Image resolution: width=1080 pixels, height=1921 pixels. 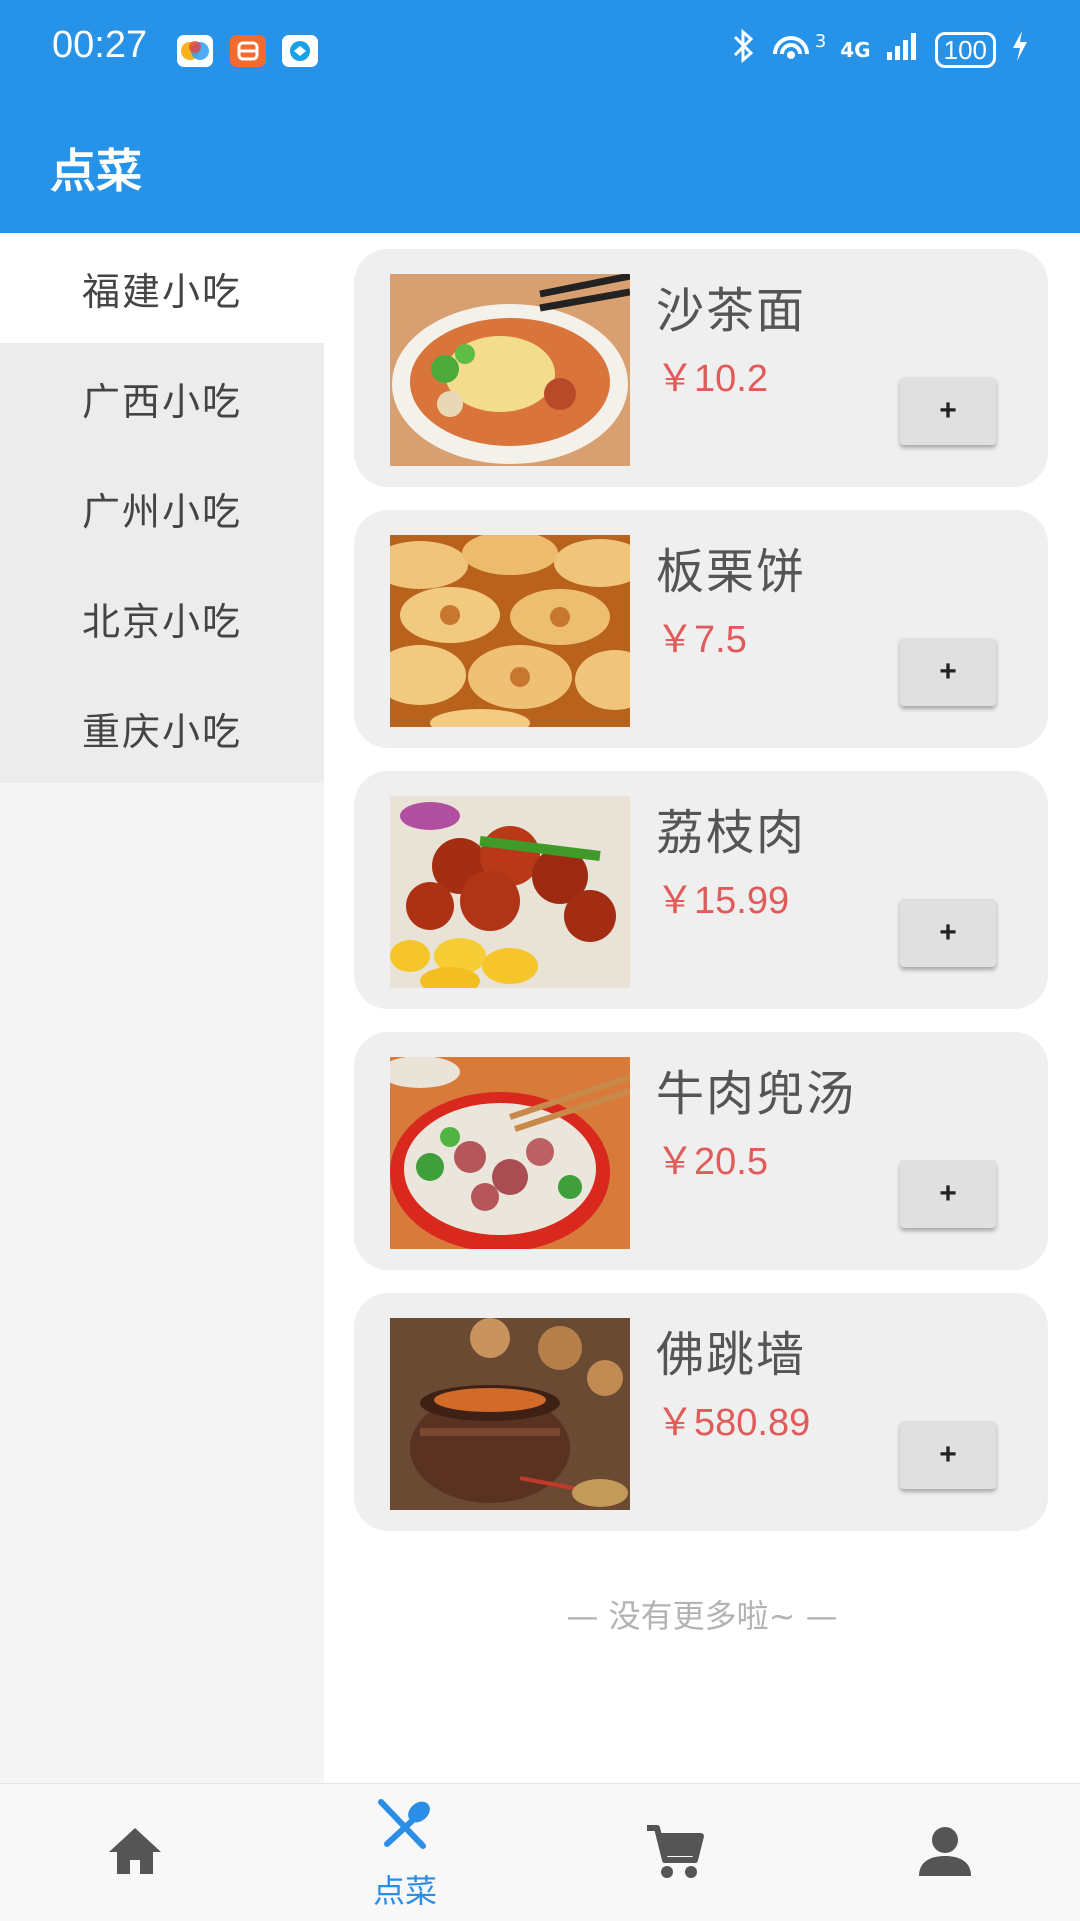 What do you see at coordinates (405, 1828) in the screenshot?
I see `fork-spoon-icon` at bounding box center [405, 1828].